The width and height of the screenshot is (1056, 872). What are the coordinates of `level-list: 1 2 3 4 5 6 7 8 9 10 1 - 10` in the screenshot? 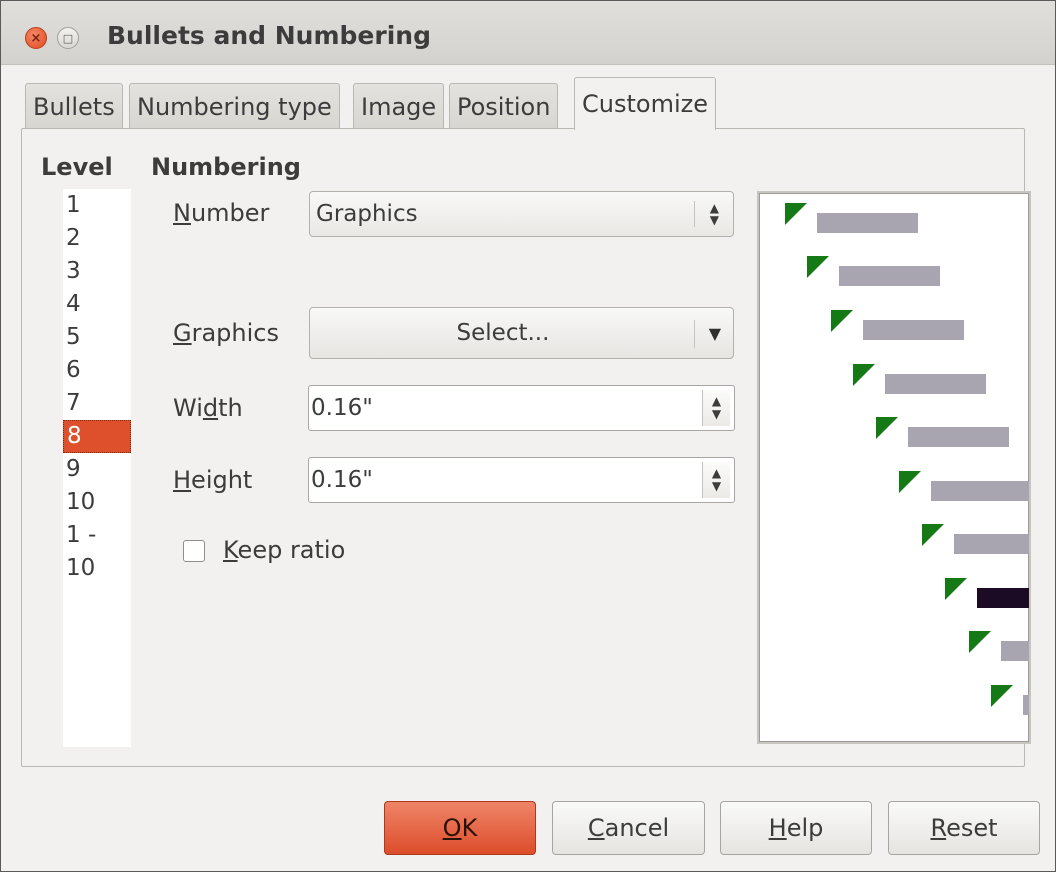 It's located at (97, 468).